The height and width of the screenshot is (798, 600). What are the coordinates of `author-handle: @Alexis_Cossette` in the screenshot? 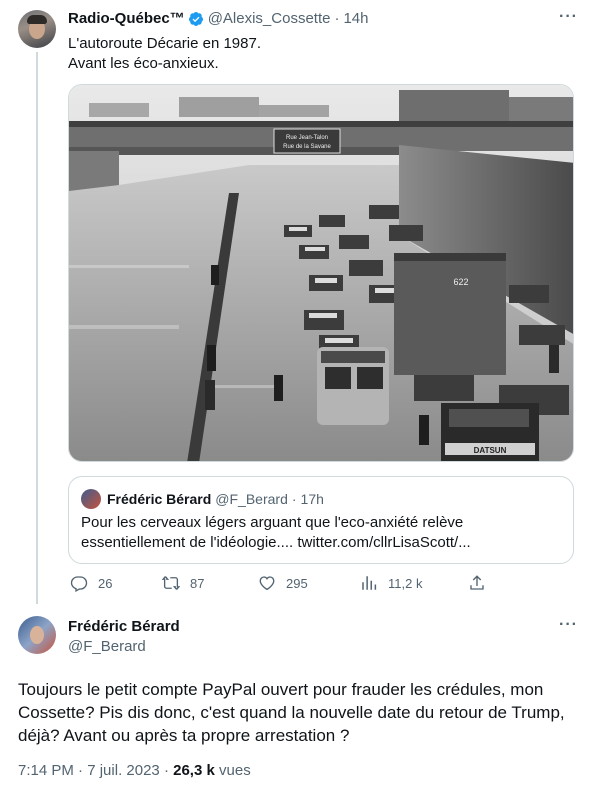 It's located at (269, 18).